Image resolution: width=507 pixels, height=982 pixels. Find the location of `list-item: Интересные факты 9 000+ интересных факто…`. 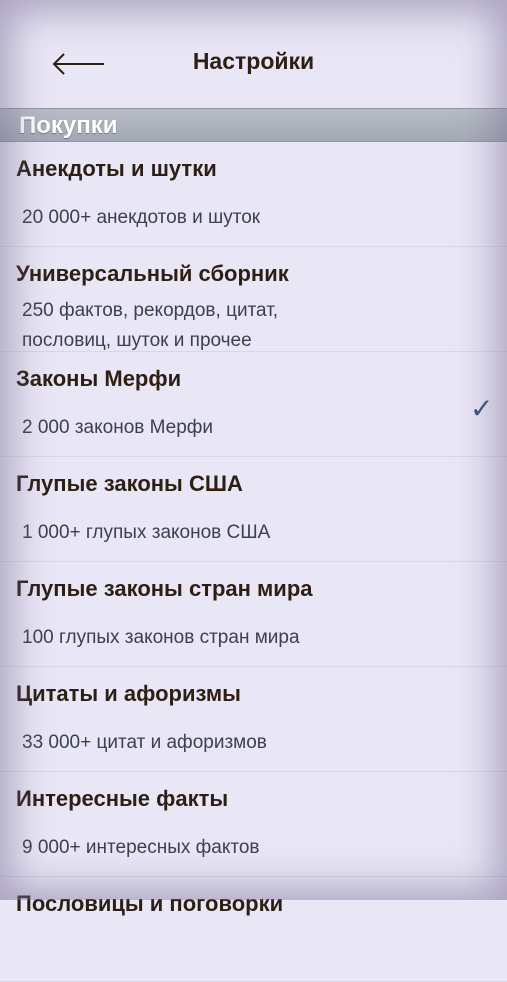

list-item: Интересные факты 9 000+ интересных факто… is located at coordinates (253, 824).